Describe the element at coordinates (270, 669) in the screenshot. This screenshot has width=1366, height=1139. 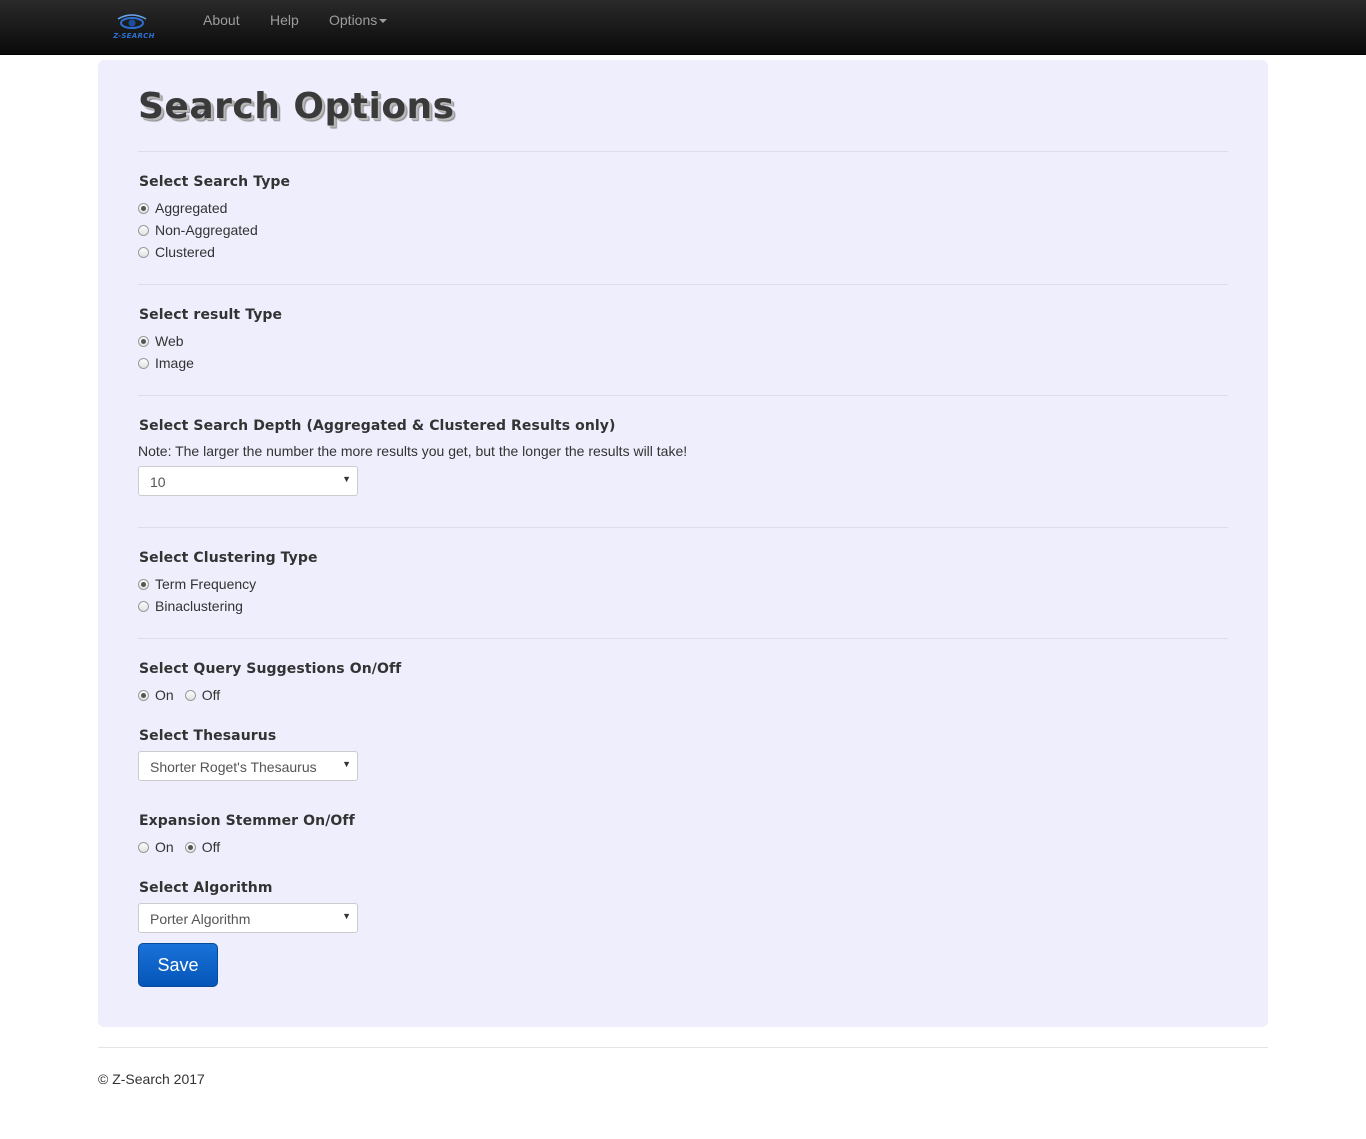
I see `query-suggestions-label: Select Query Suggestions On/Off` at that location.